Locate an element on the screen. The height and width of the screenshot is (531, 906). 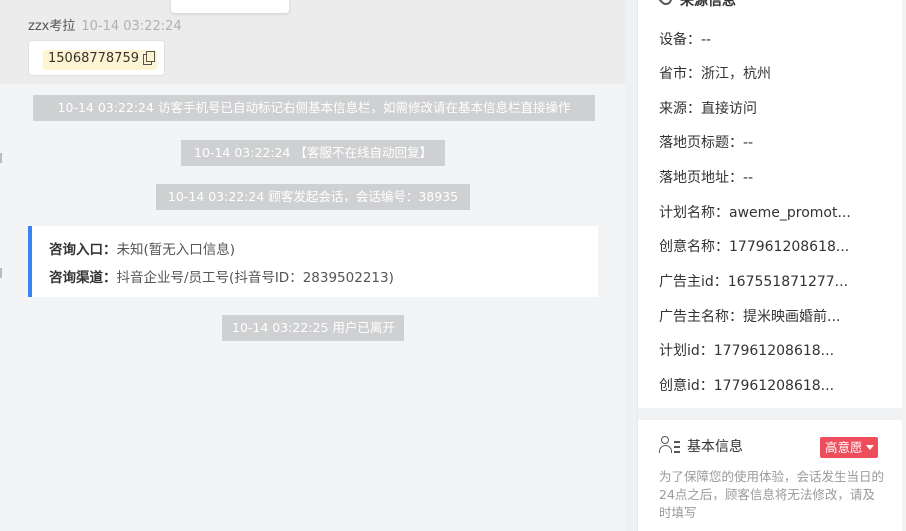
info-row-source: 来源：直接访问 is located at coordinates (708, 109).